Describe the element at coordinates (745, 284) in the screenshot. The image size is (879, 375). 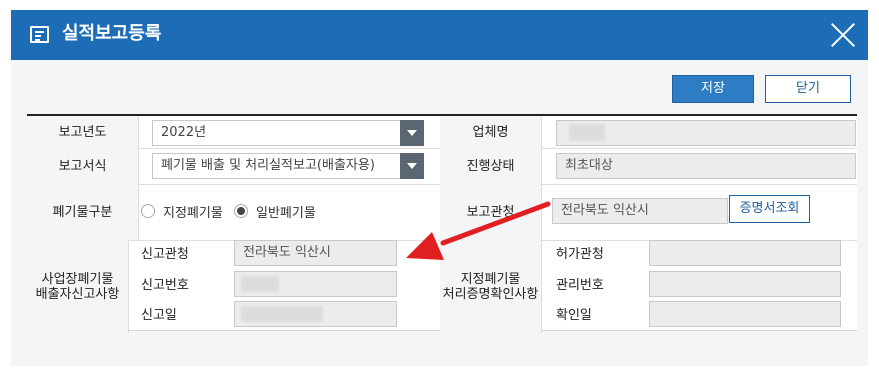
I see `manage-number-field` at that location.